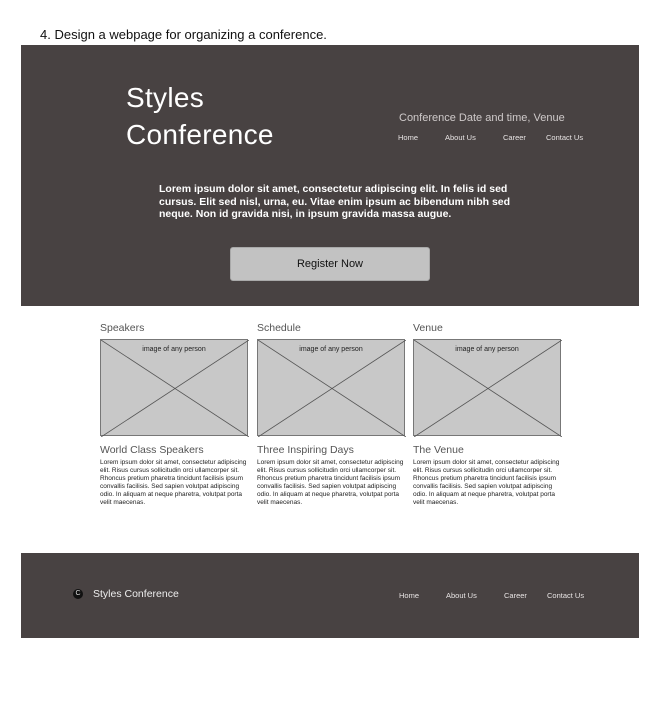  I want to click on conference-date-venue: Conference Date and time, Venue, so click(482, 118).